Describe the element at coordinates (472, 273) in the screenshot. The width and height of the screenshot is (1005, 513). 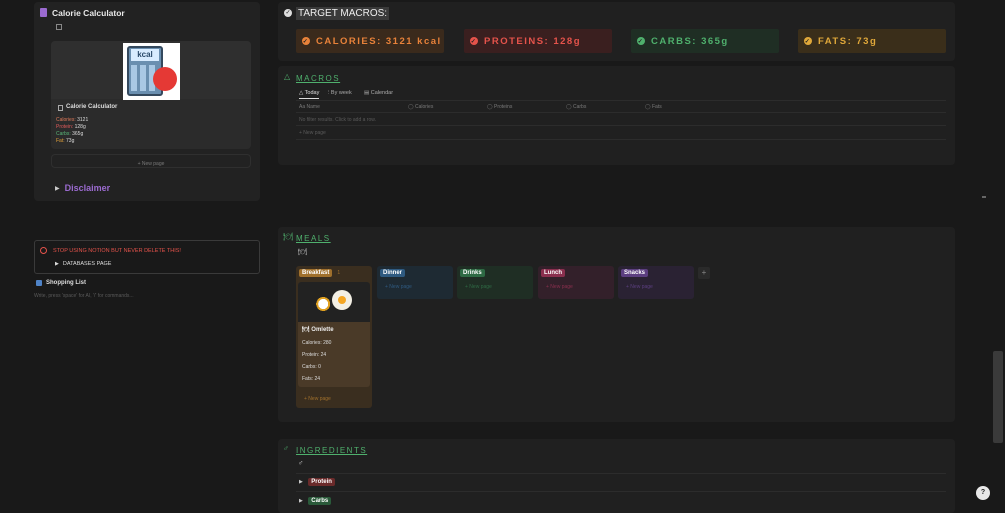
I see `drinks-tag: Drinks` at that location.